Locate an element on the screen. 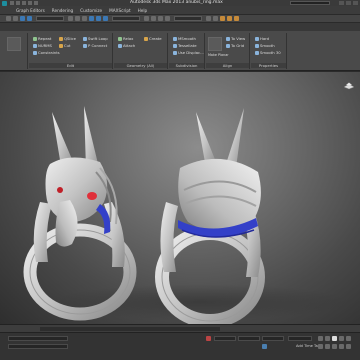 The height and width of the screenshot is (360, 360). rotate-icon is located at coordinates (98, 18).